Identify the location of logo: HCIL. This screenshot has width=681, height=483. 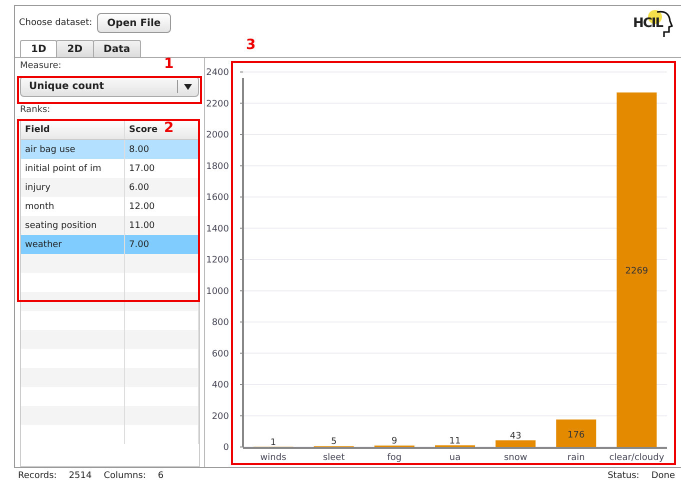
(654, 23).